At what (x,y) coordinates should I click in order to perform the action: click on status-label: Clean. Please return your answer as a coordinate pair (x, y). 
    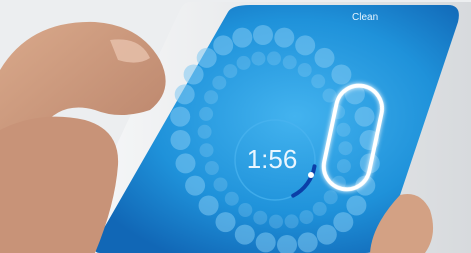
    Looking at the image, I should click on (365, 17).